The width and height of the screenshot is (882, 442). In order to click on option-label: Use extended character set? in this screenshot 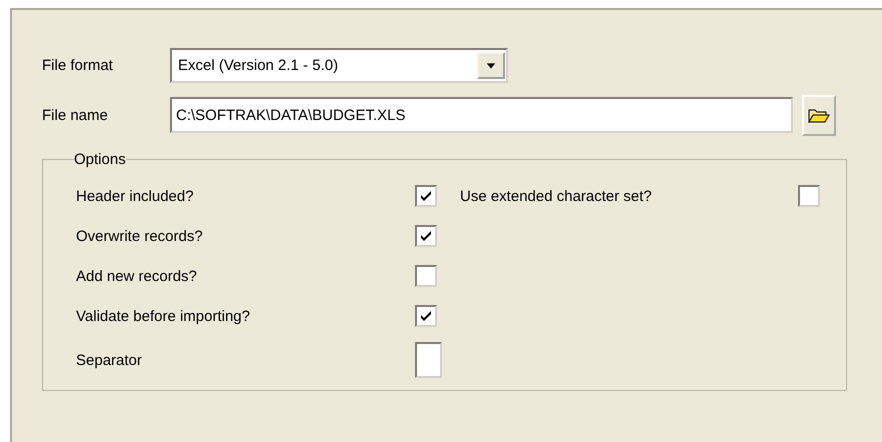, I will do `click(556, 196)`.